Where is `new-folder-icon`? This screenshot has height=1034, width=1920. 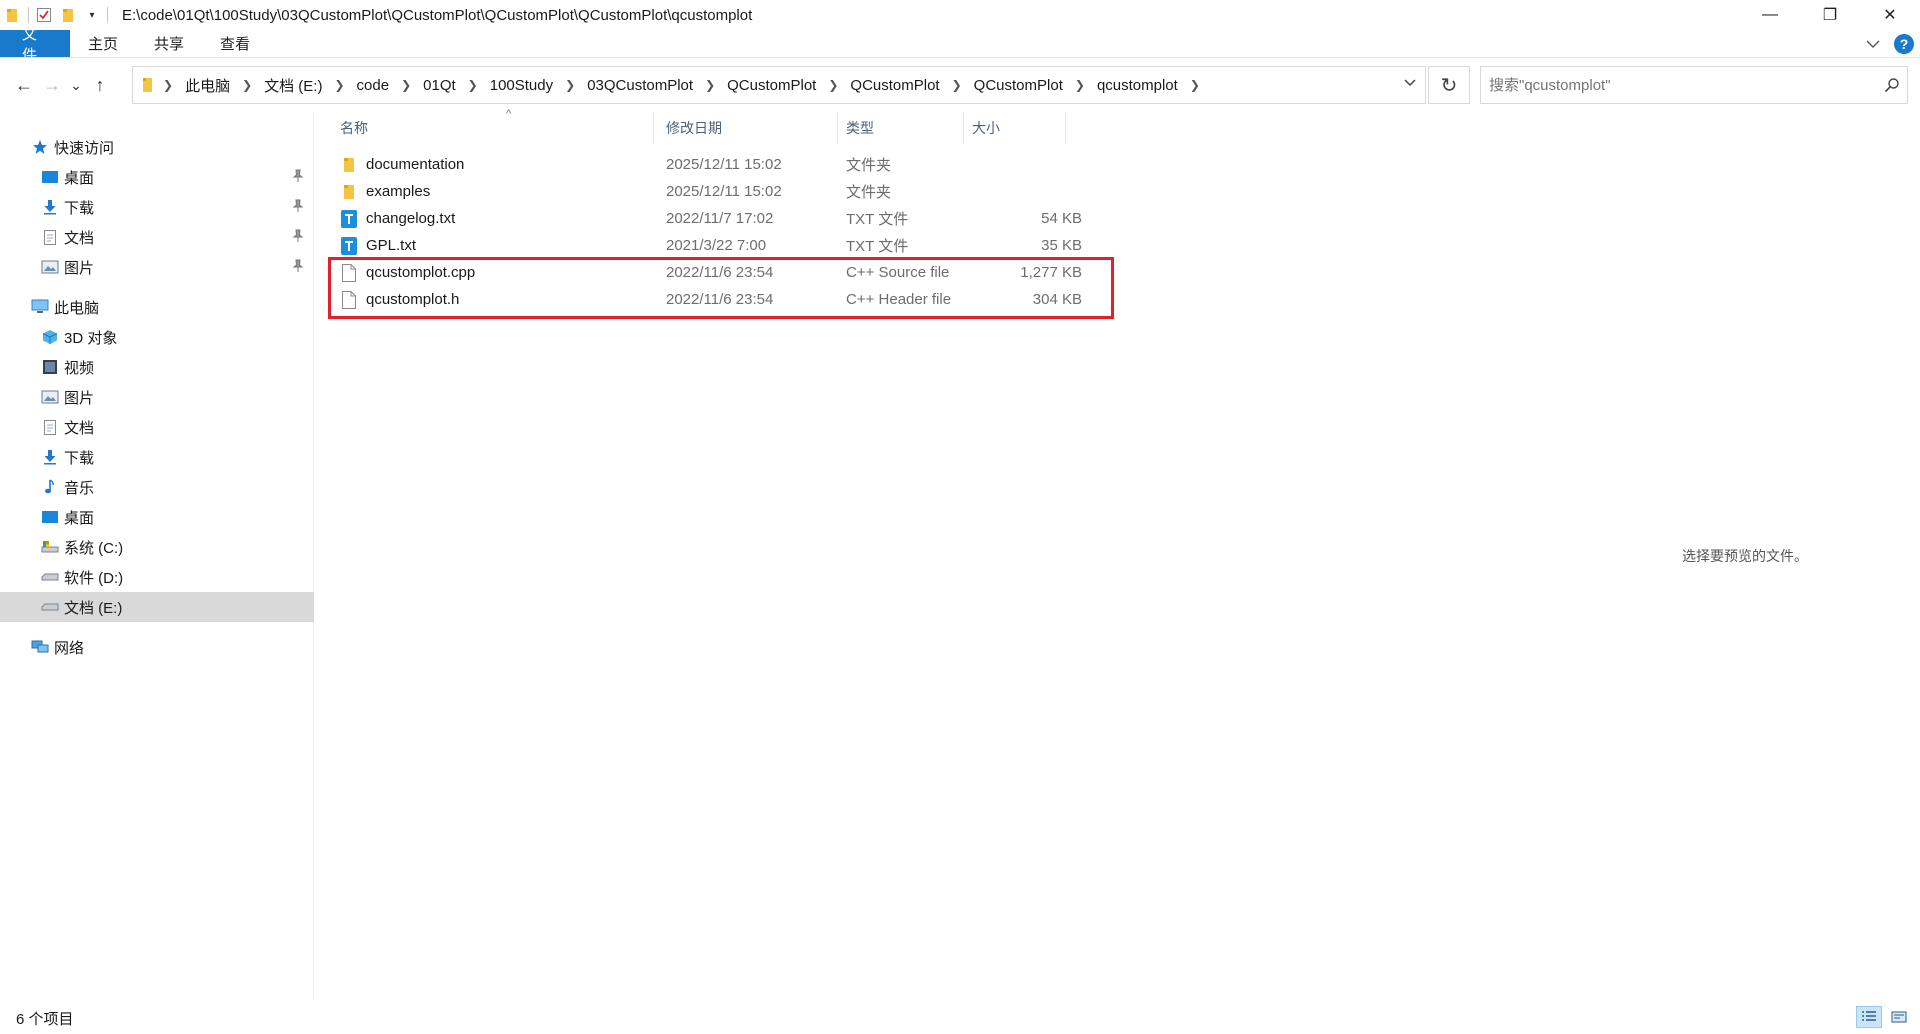
new-folder-icon is located at coordinates (68, 15).